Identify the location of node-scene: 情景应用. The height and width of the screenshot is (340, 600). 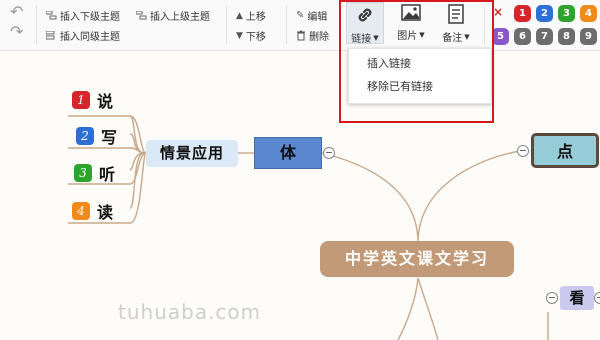
(192, 153).